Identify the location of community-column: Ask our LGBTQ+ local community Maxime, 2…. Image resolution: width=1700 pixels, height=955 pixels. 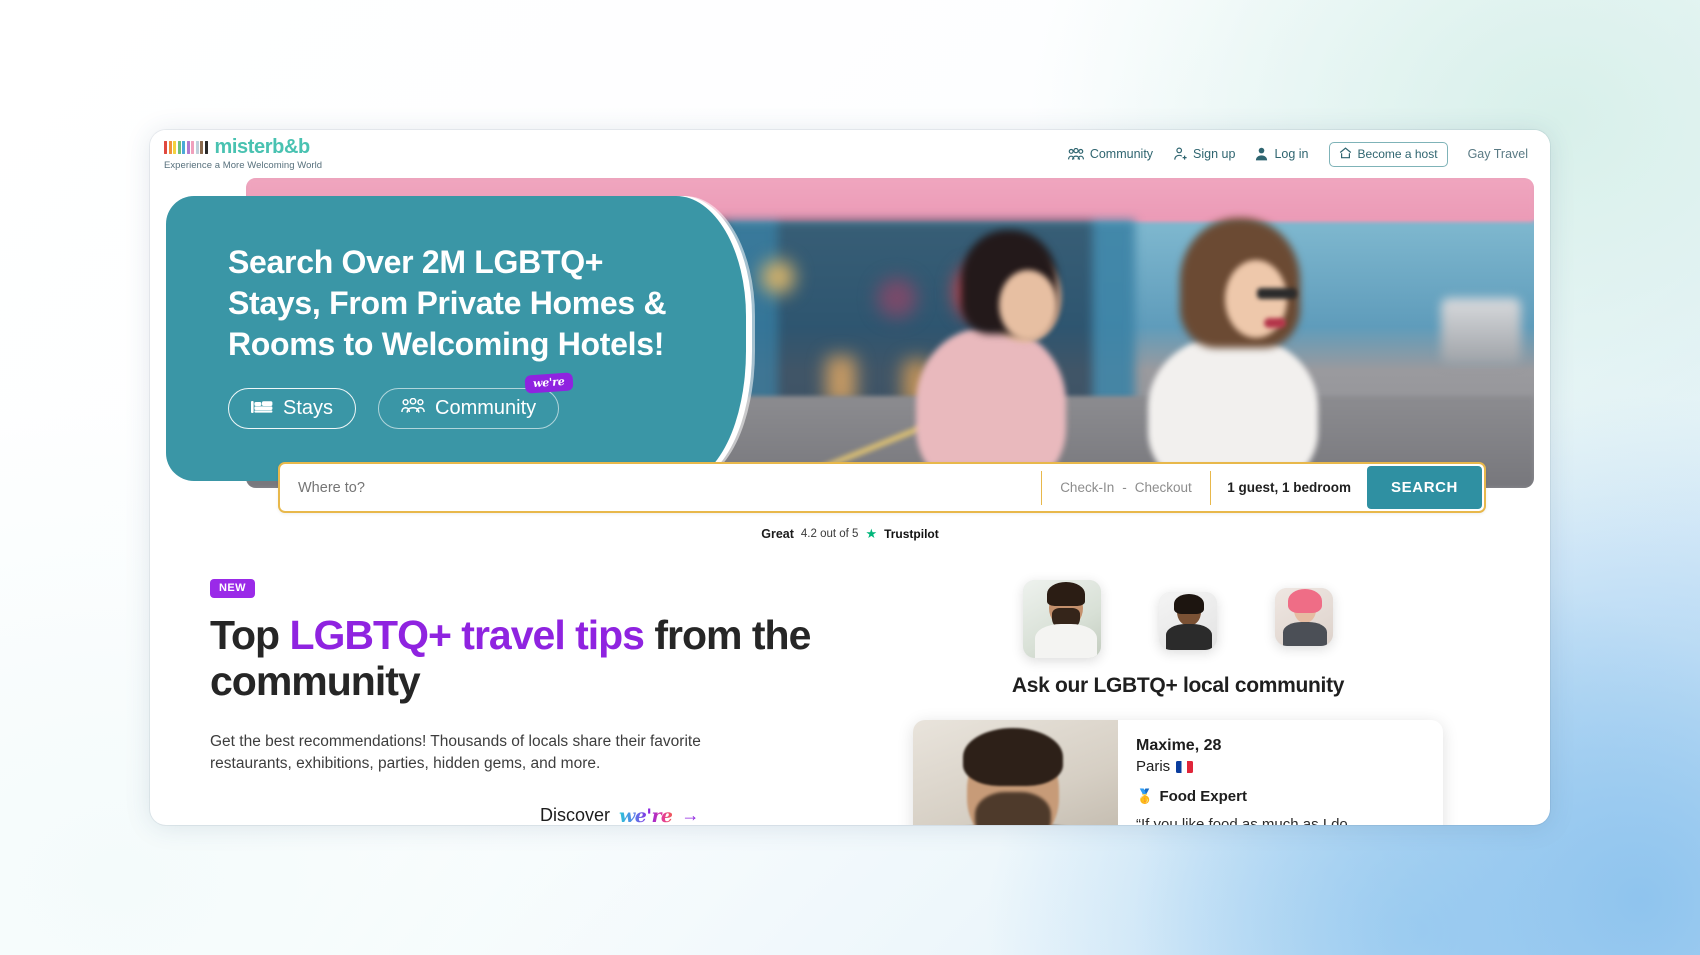
(1178, 701).